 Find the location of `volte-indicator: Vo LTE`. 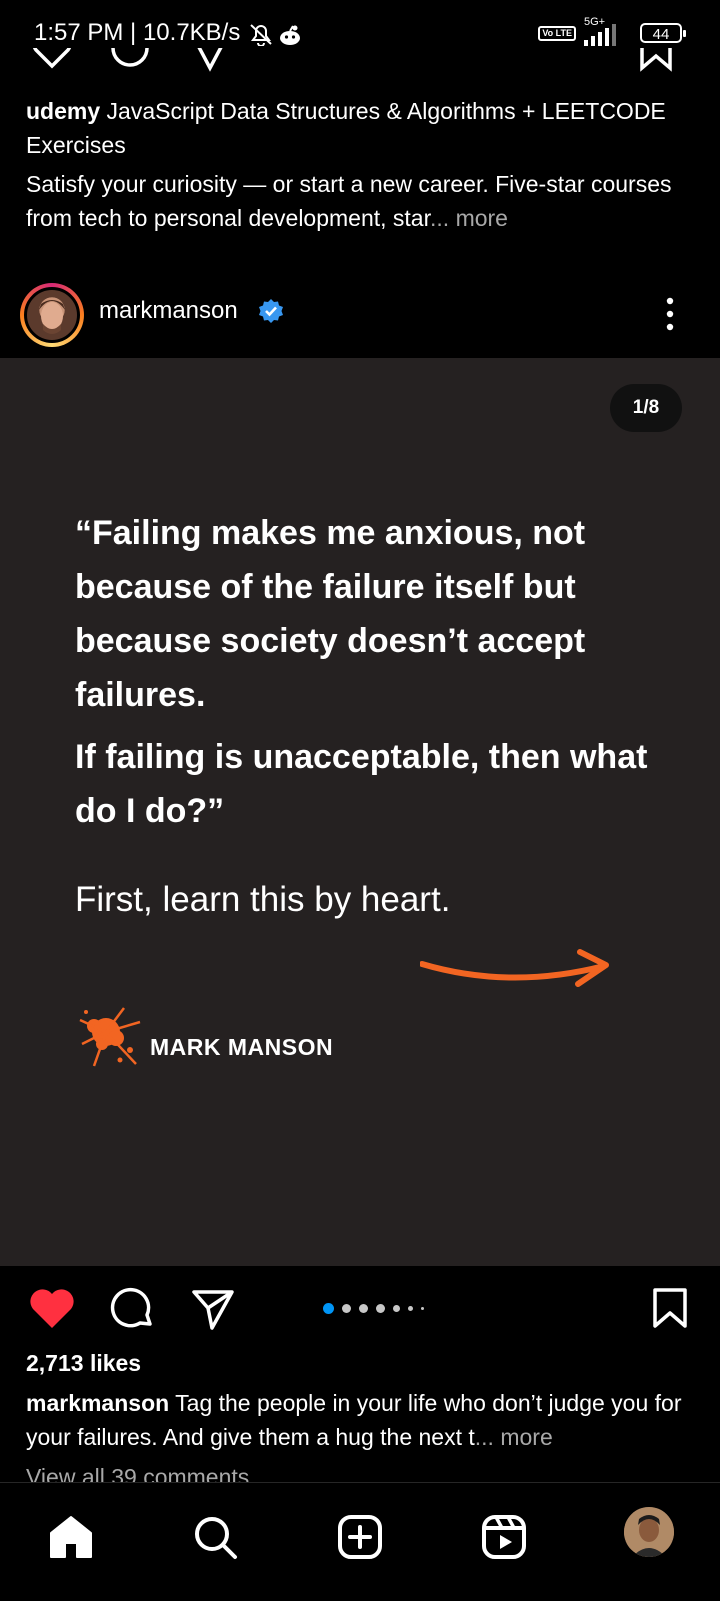

volte-indicator: Vo LTE is located at coordinates (557, 33).